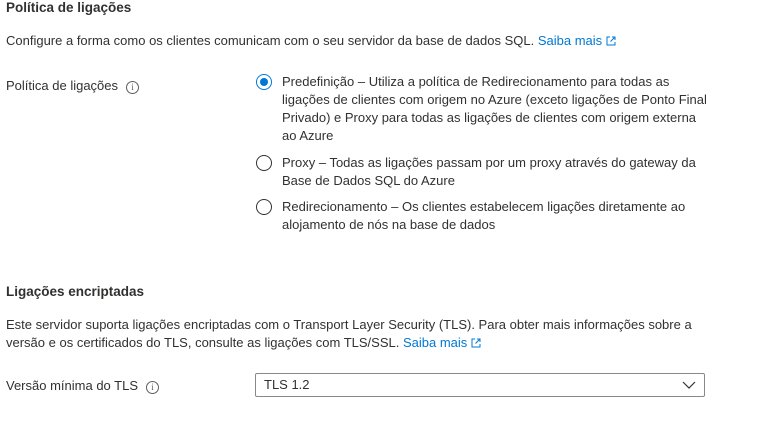  I want to click on connection-policy-field: Política de ligações i, so click(73, 86).